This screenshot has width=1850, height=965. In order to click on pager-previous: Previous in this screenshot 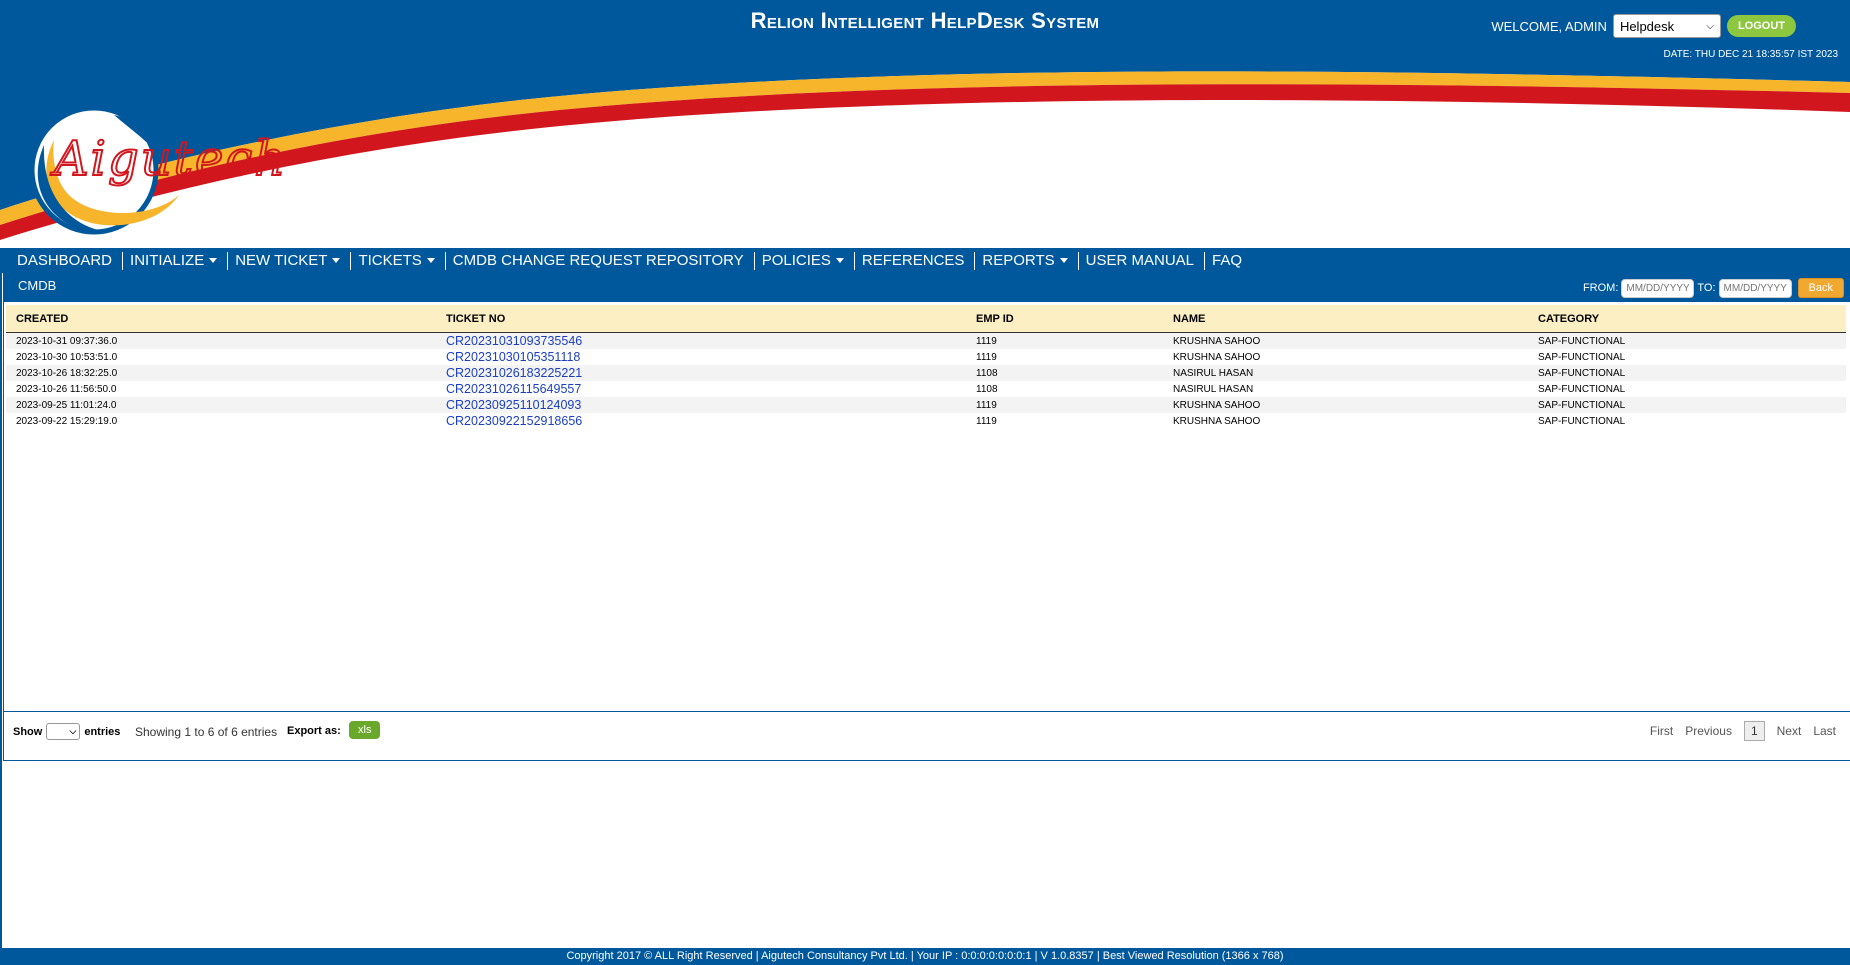, I will do `click(1708, 731)`.